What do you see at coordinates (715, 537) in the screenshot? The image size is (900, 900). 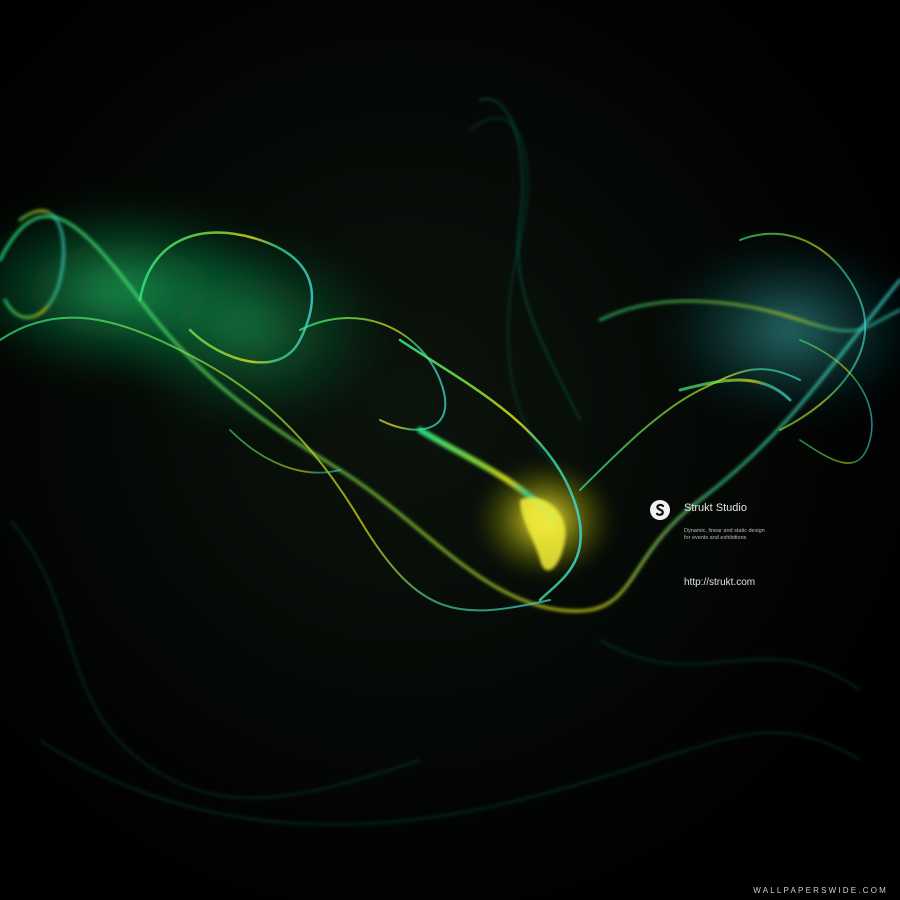 I see `tagline-line-2: for events and exhibitions` at bounding box center [715, 537].